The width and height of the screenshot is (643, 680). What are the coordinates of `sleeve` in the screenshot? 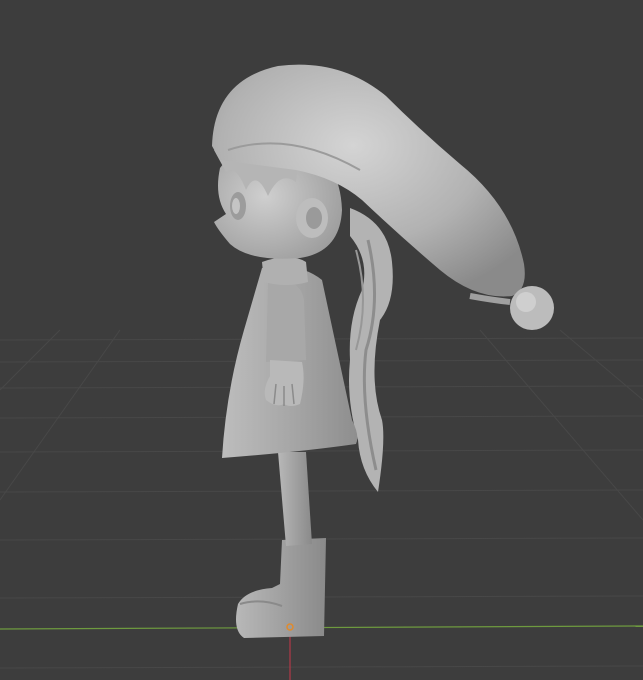 It's located at (286, 321).